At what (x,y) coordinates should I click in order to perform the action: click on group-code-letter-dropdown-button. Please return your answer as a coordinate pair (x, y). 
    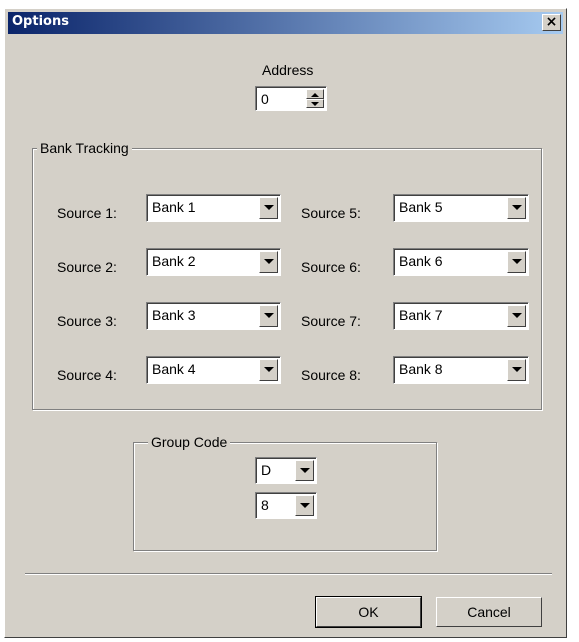
    Looking at the image, I should click on (304, 470).